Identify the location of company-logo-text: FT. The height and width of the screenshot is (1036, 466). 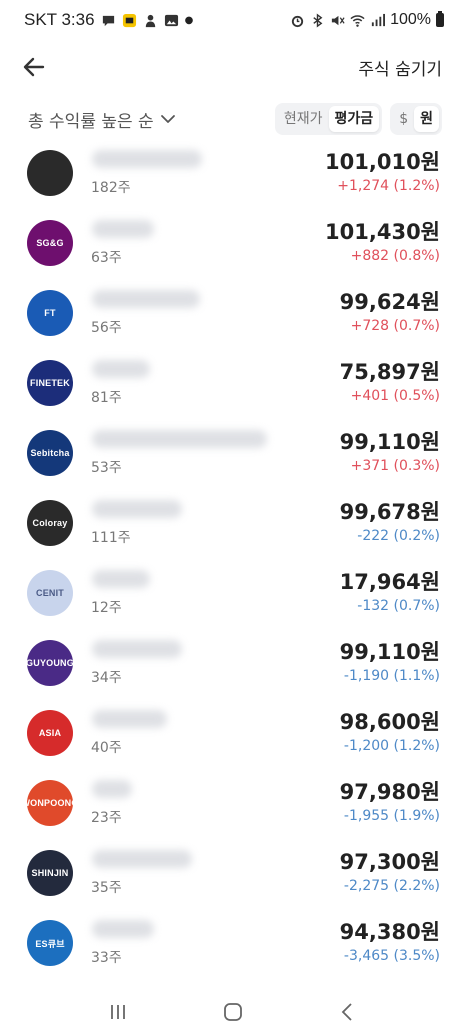
(50, 313).